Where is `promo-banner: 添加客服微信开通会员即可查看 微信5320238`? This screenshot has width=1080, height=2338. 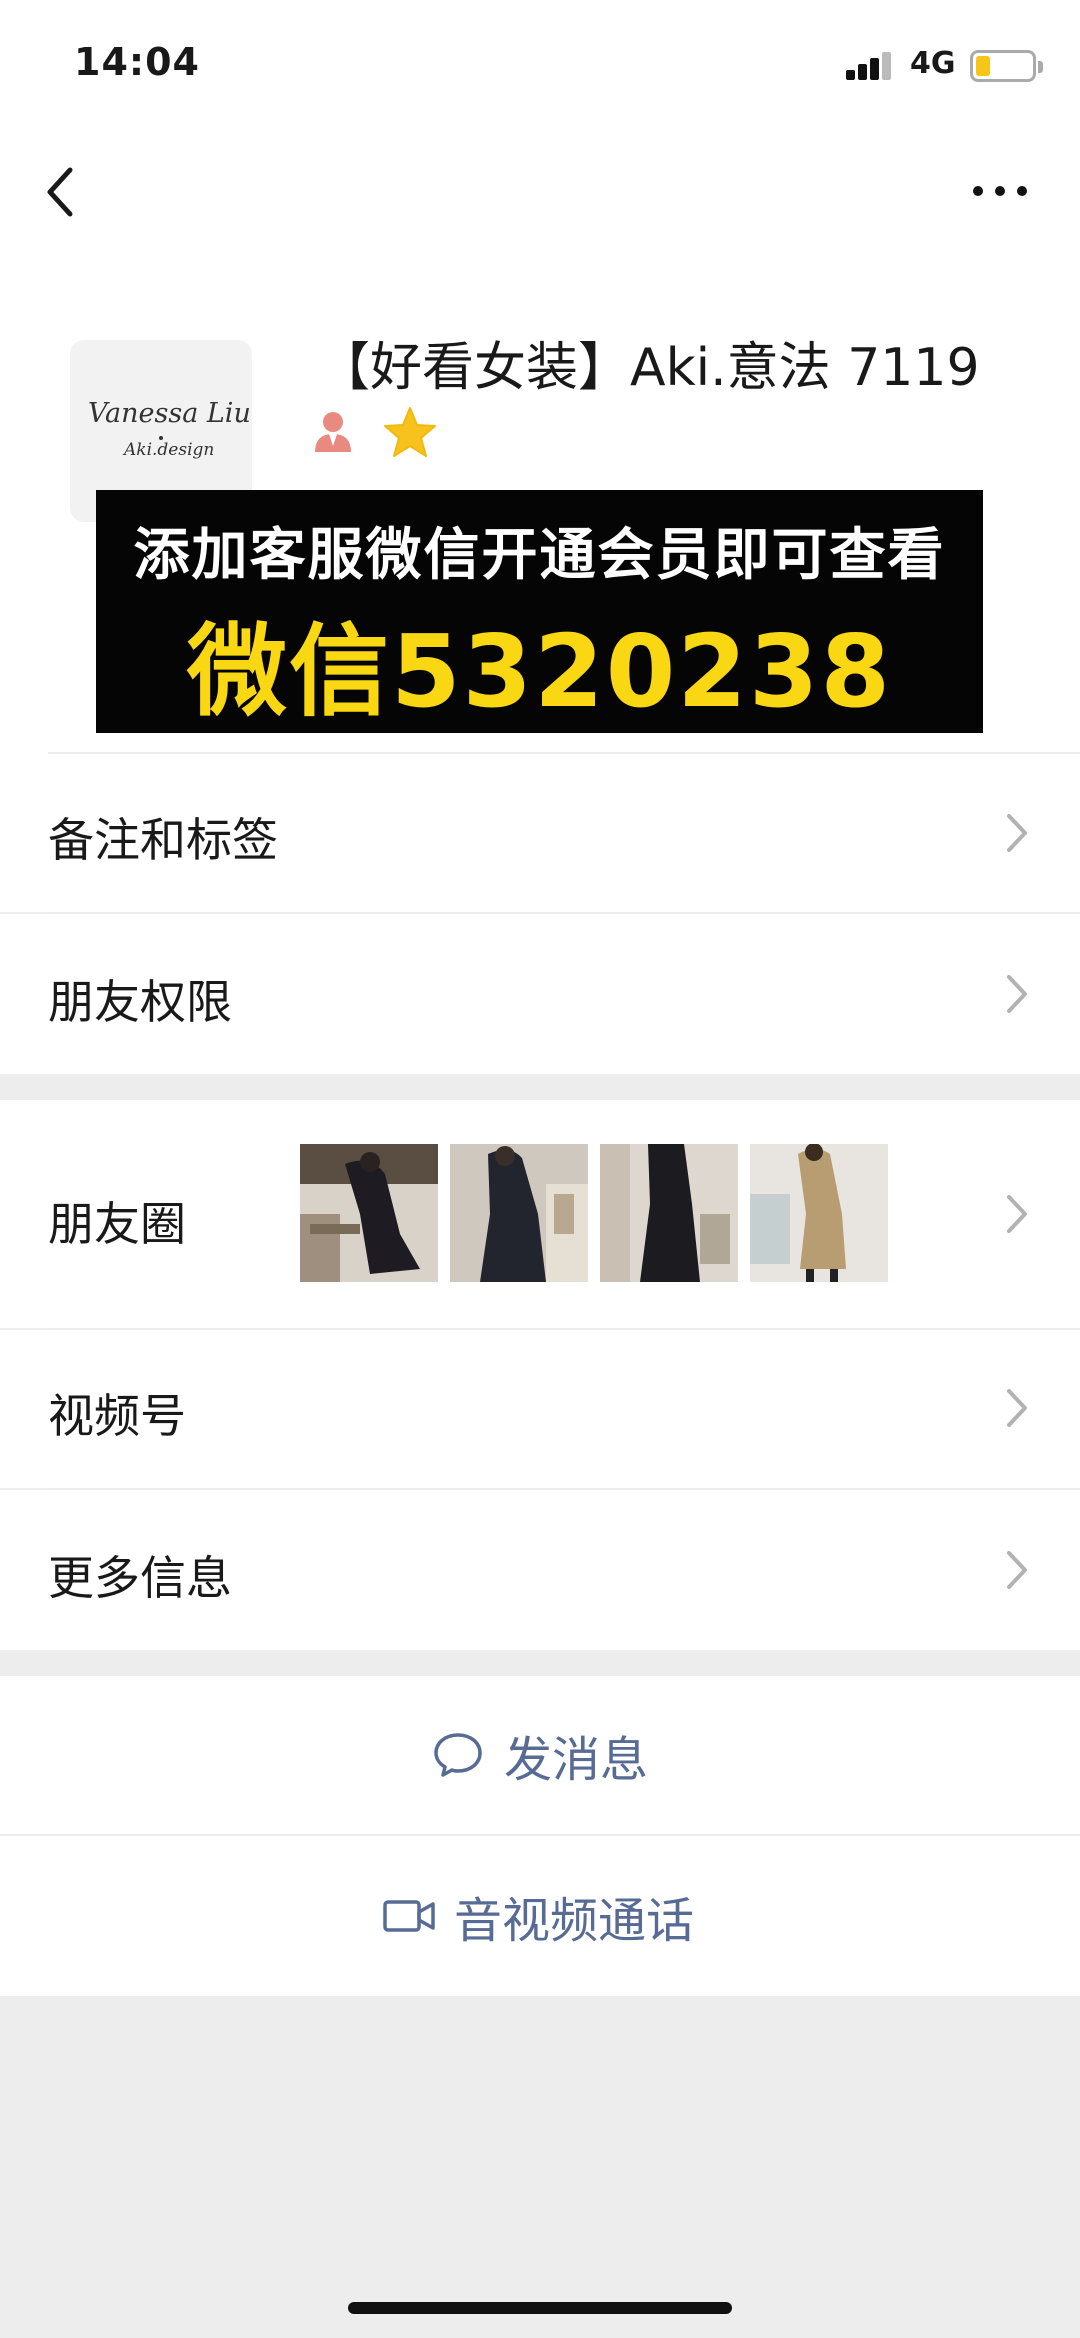 promo-banner: 添加客服微信开通会员即可查看 微信5320238 is located at coordinates (539, 611).